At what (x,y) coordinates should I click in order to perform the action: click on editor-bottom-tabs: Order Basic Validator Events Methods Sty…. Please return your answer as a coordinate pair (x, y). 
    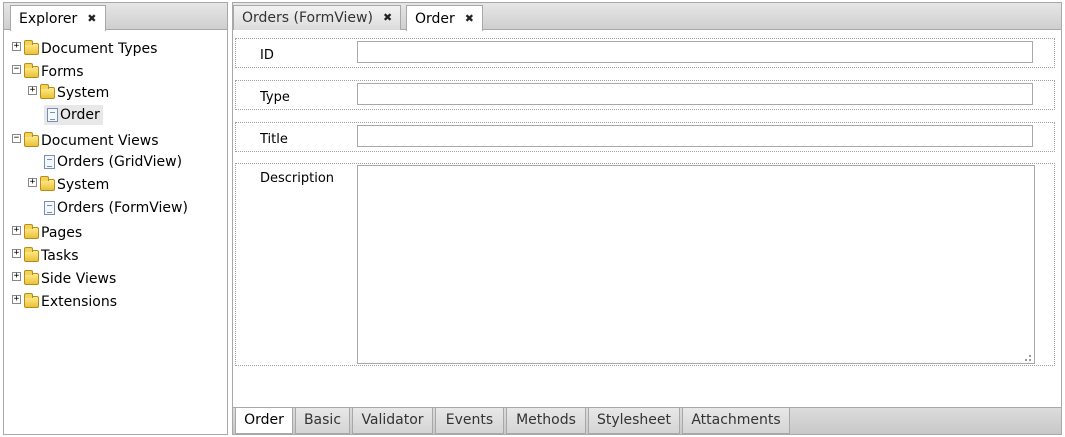
    Looking at the image, I should click on (647, 420).